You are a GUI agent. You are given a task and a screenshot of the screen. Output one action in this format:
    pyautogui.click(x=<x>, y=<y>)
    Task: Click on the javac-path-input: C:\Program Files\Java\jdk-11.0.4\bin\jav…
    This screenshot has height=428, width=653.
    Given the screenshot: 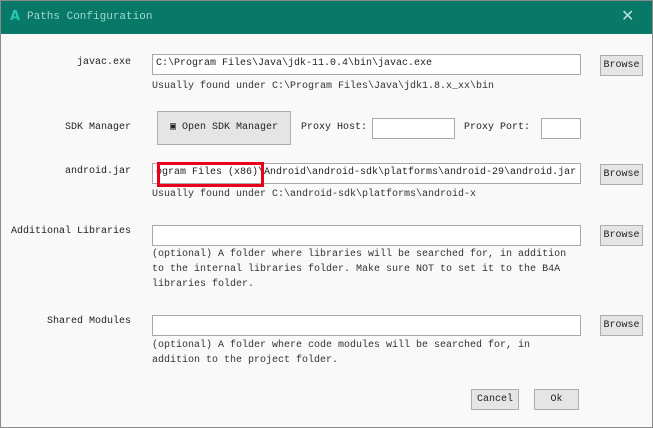 What is the action you would take?
    pyautogui.click(x=366, y=64)
    